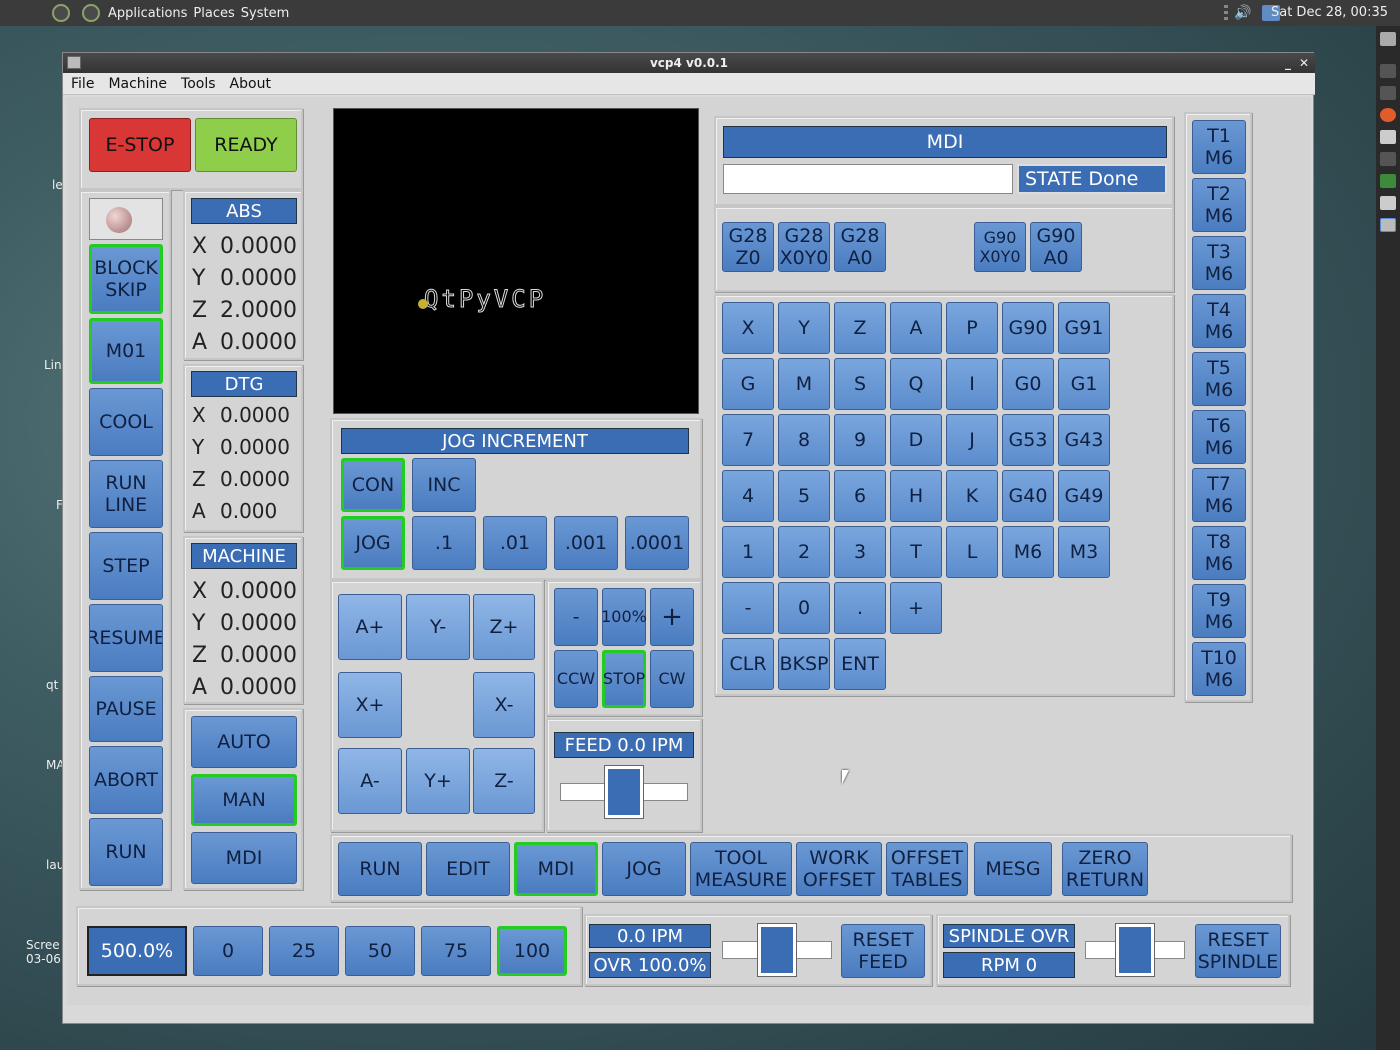 This screenshot has height=1050, width=1400. I want to click on keypad-key-D: D, so click(916, 440).